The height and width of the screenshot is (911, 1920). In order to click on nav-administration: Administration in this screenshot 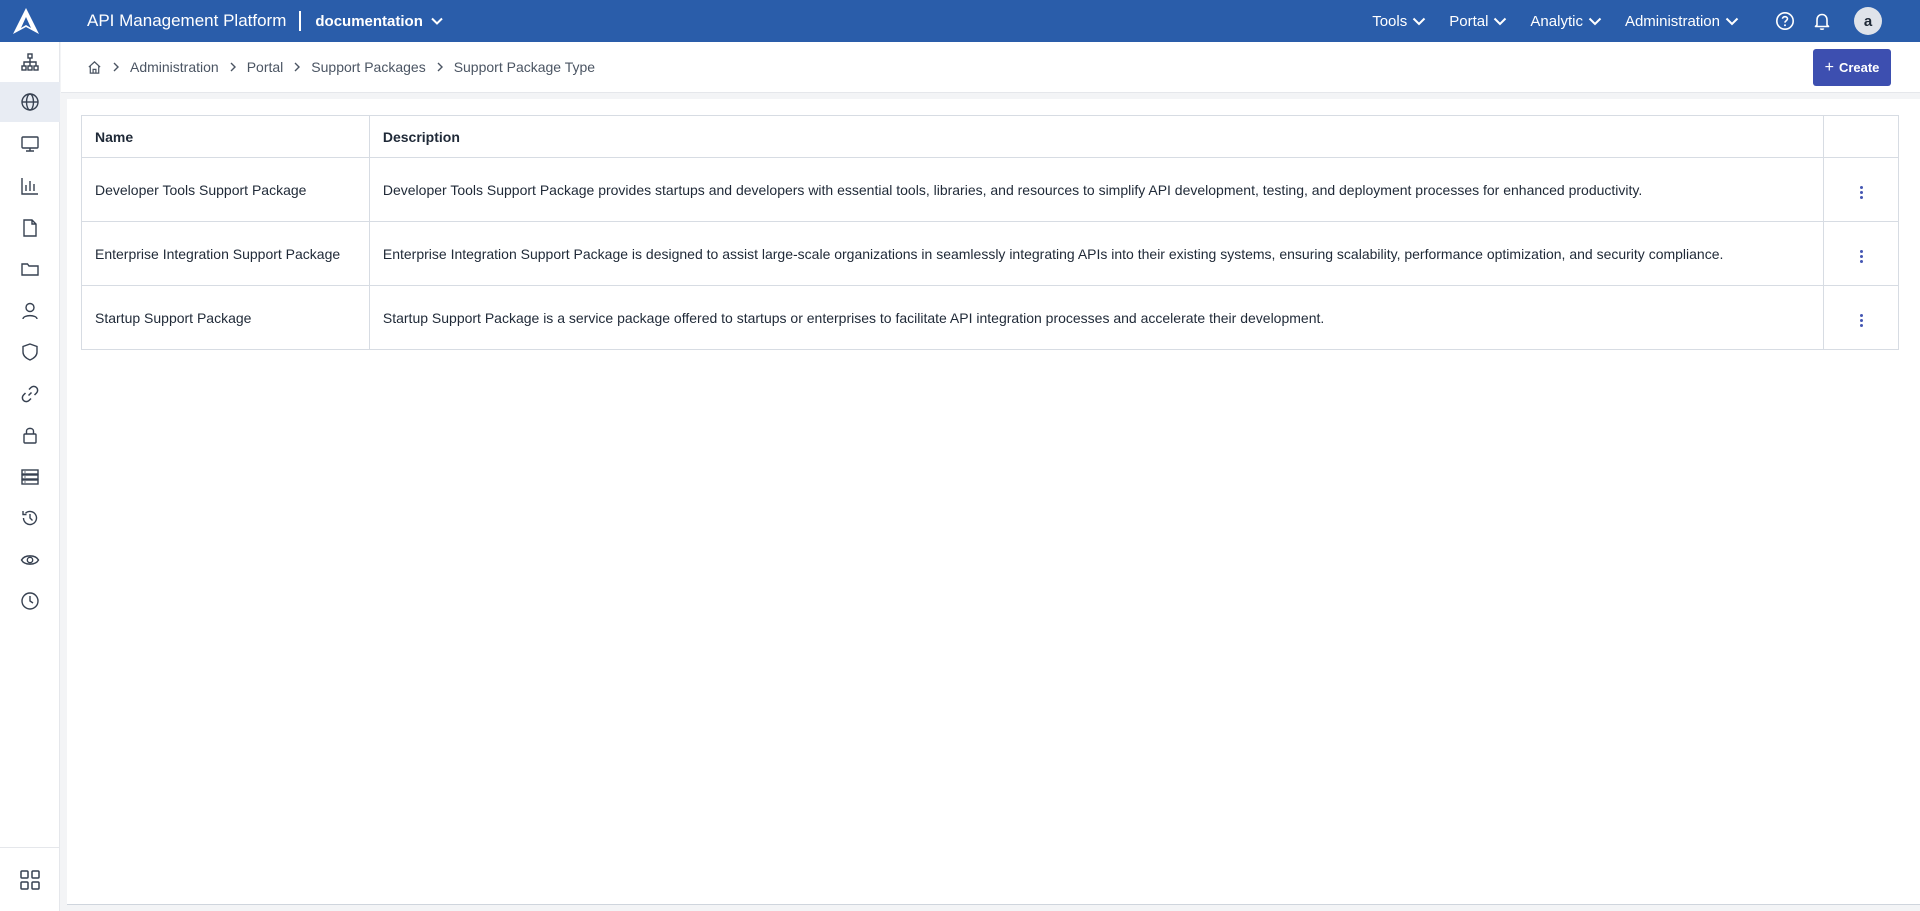, I will do `click(1682, 21)`.